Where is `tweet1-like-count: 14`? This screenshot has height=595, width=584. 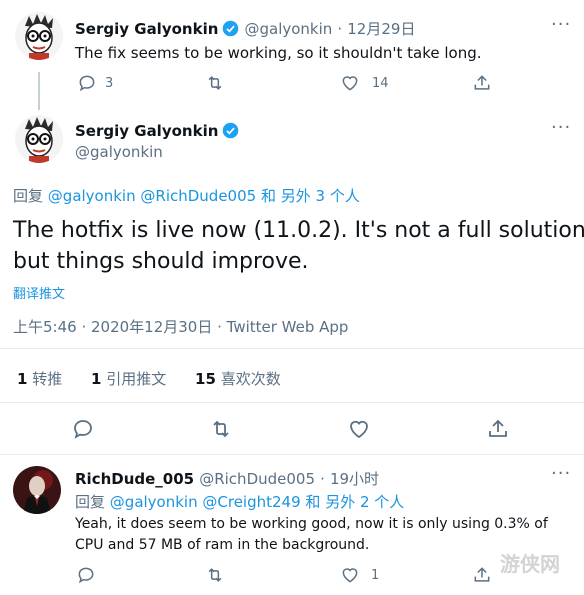 tweet1-like-count: 14 is located at coordinates (380, 83).